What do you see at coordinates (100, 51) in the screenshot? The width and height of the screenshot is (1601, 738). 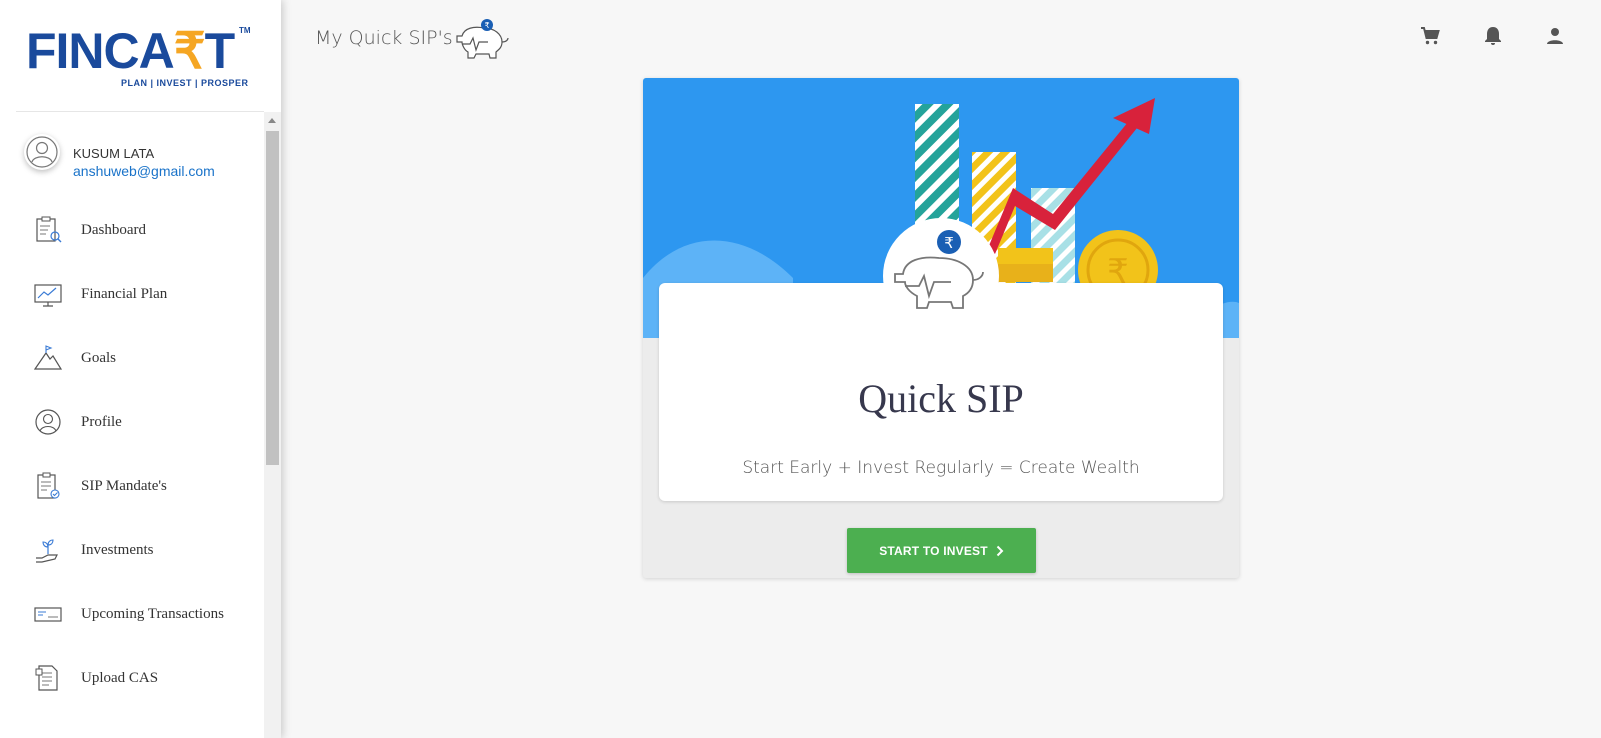 I see `logo-text-part1: FINCA` at bounding box center [100, 51].